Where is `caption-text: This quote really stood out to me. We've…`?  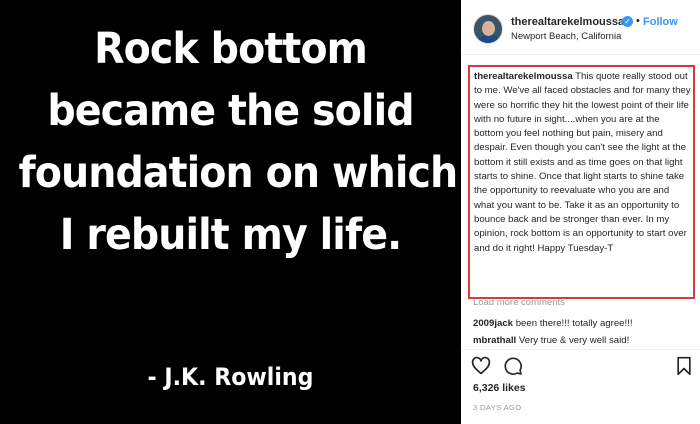
caption-text: This quote really stood out to me. We've… is located at coordinates (582, 162).